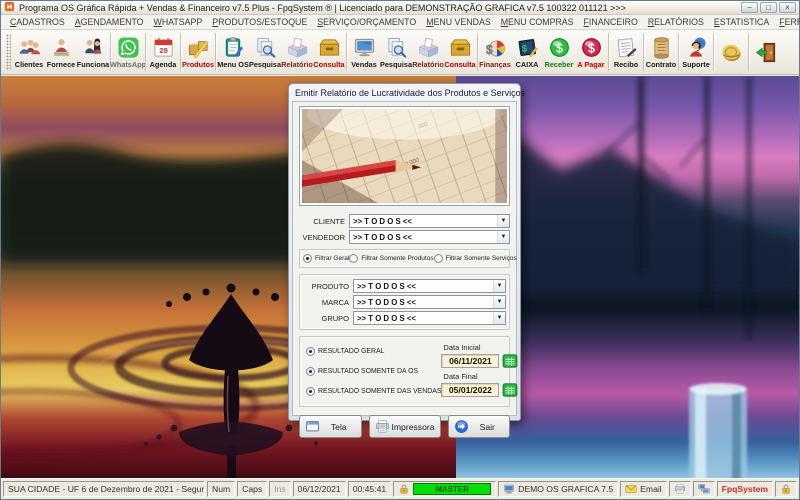 This screenshot has height=500, width=800. I want to click on toolbar-whatsapp-button: WhatsApp, so click(128, 52).